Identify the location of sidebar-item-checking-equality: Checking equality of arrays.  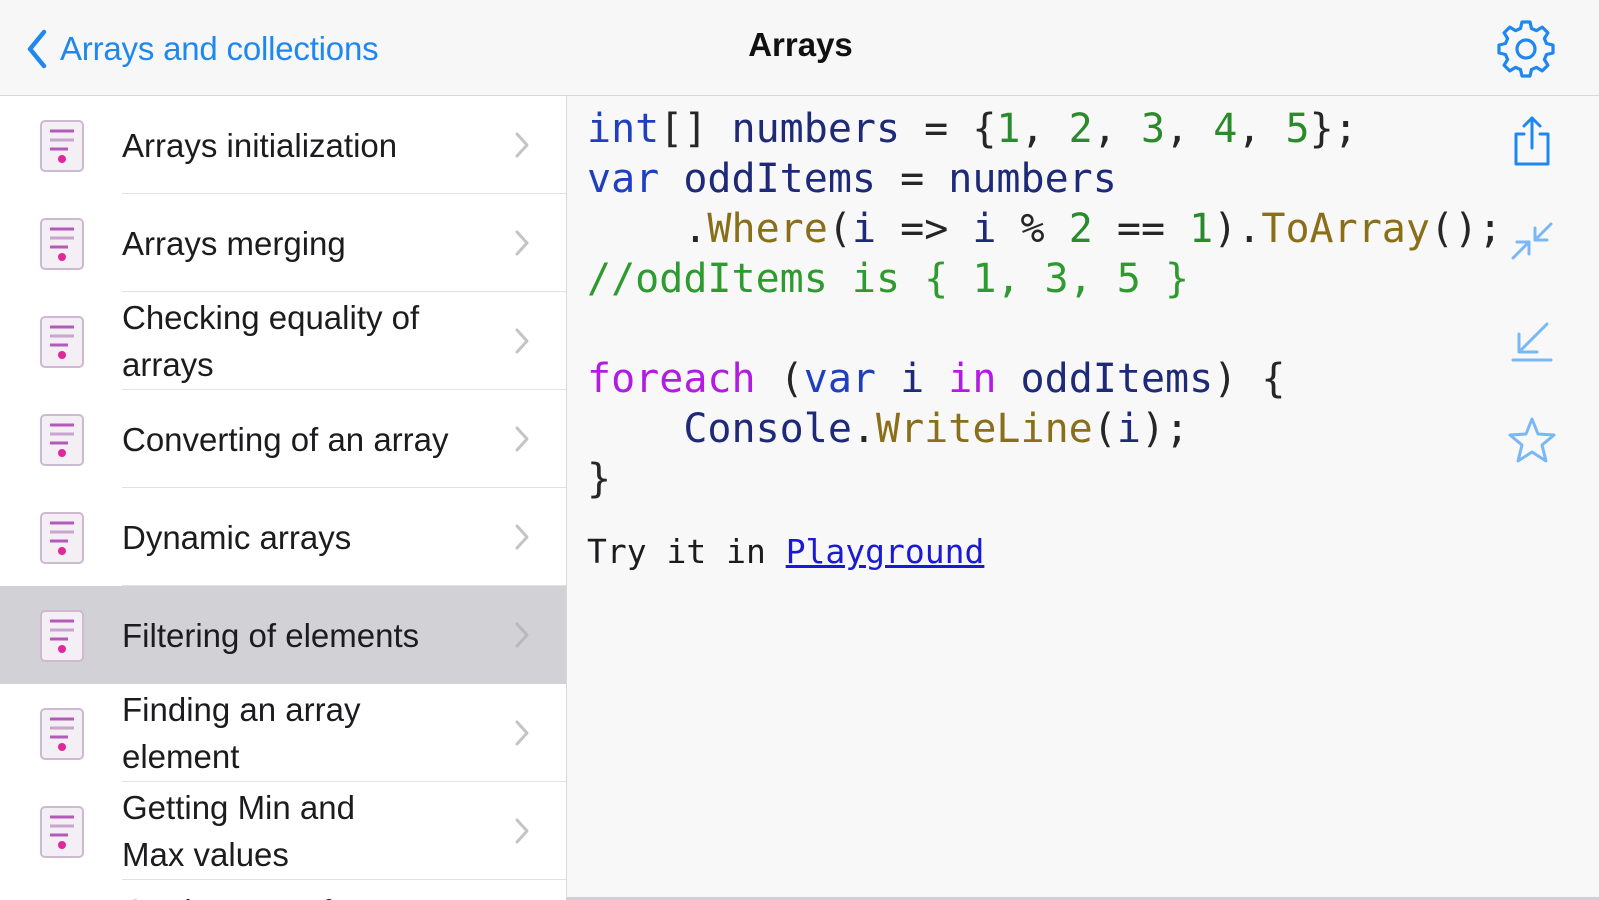
(283, 341).